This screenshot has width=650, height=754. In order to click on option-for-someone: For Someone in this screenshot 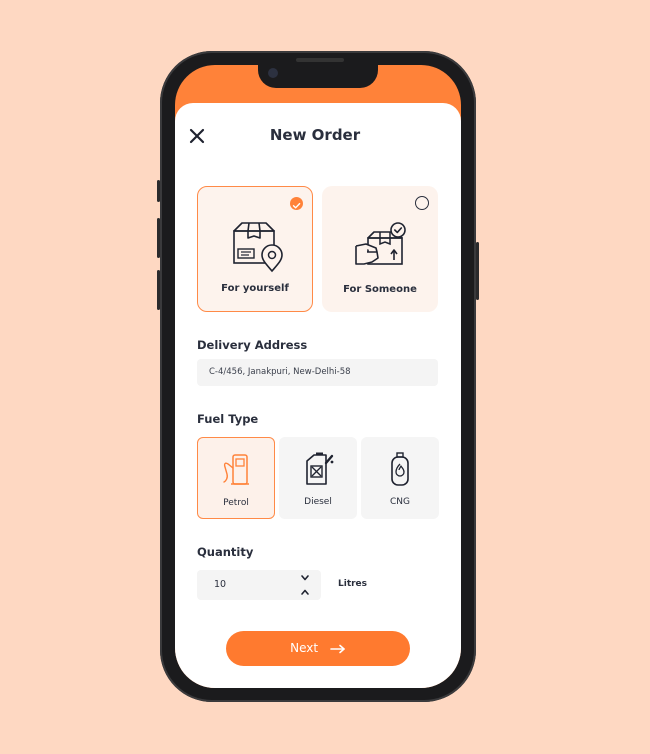, I will do `click(380, 249)`.